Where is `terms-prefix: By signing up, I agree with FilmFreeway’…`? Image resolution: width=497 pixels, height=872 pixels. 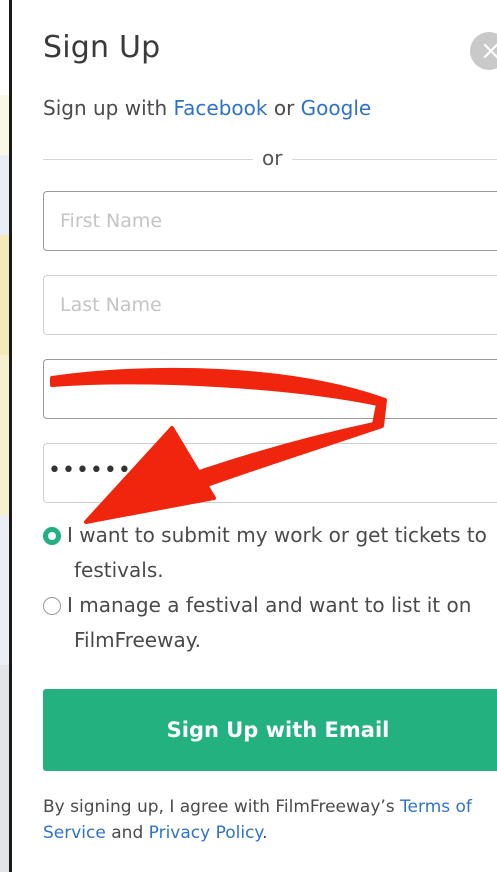 terms-prefix: By signing up, I agree with FilmFreeway’… is located at coordinates (222, 807).